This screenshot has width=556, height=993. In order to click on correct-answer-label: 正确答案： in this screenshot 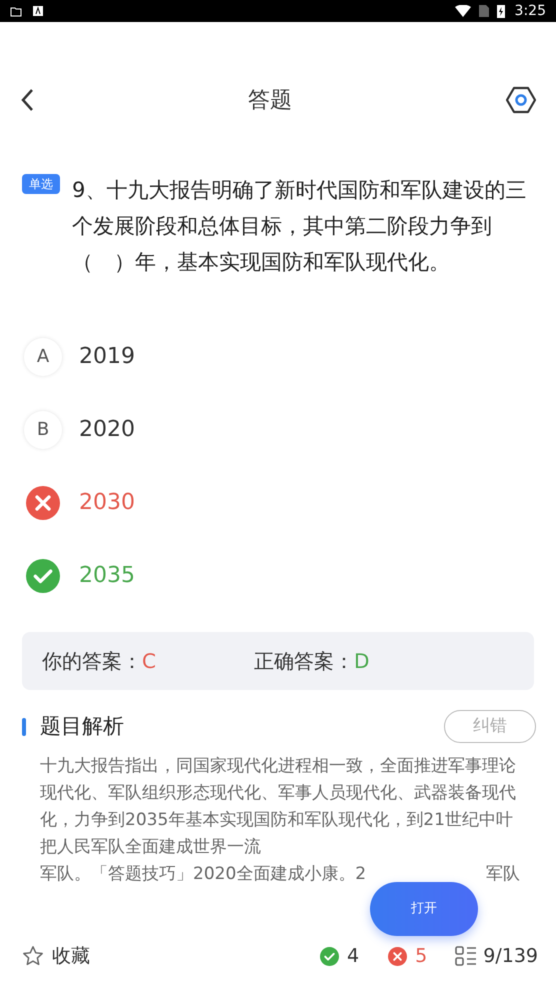, I will do `click(304, 661)`.